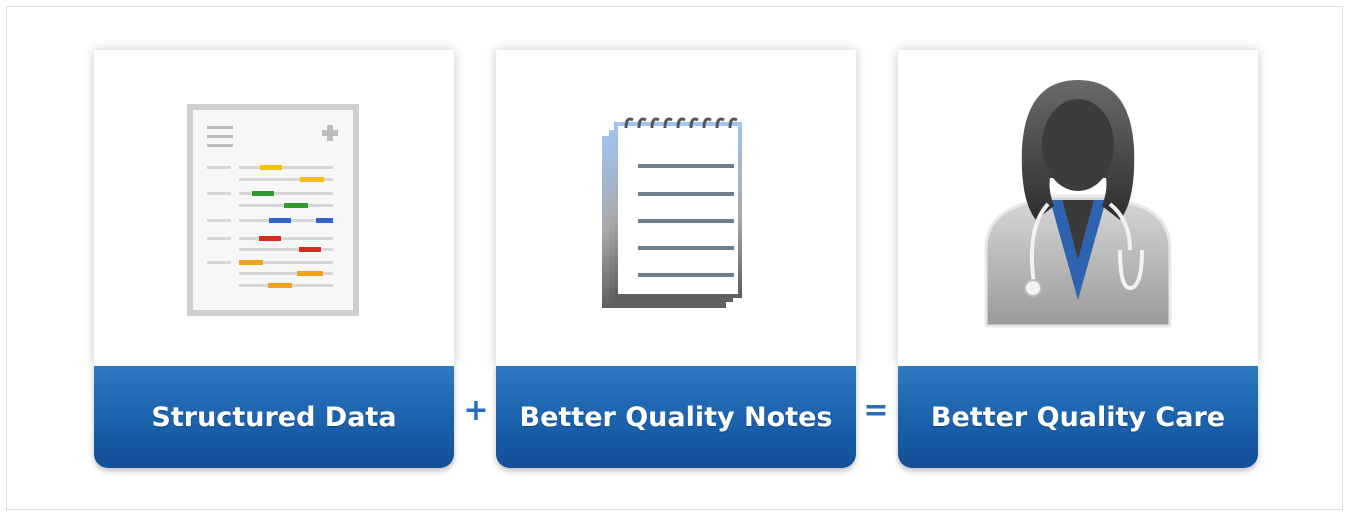  Describe the element at coordinates (1078, 204) in the screenshot. I see `doctor-icon` at that location.